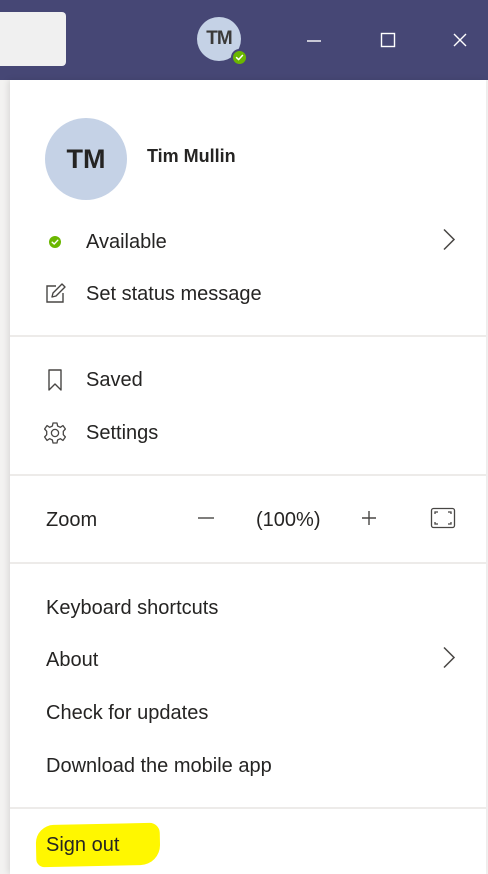 This screenshot has height=874, width=488. I want to click on saved-item: Saved, so click(248, 380).